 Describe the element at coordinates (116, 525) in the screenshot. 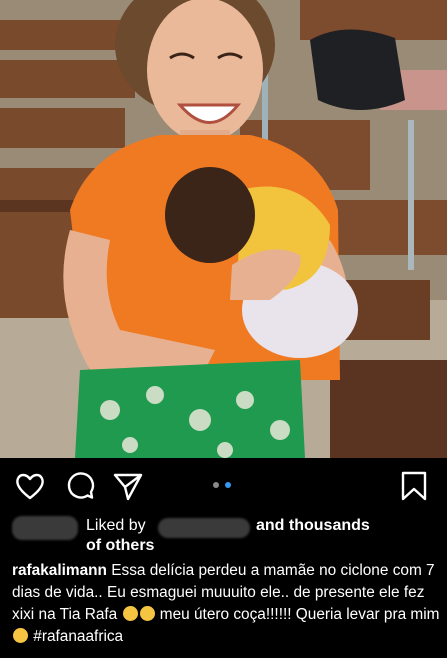

I see `liked-by-label: Liked by` at that location.